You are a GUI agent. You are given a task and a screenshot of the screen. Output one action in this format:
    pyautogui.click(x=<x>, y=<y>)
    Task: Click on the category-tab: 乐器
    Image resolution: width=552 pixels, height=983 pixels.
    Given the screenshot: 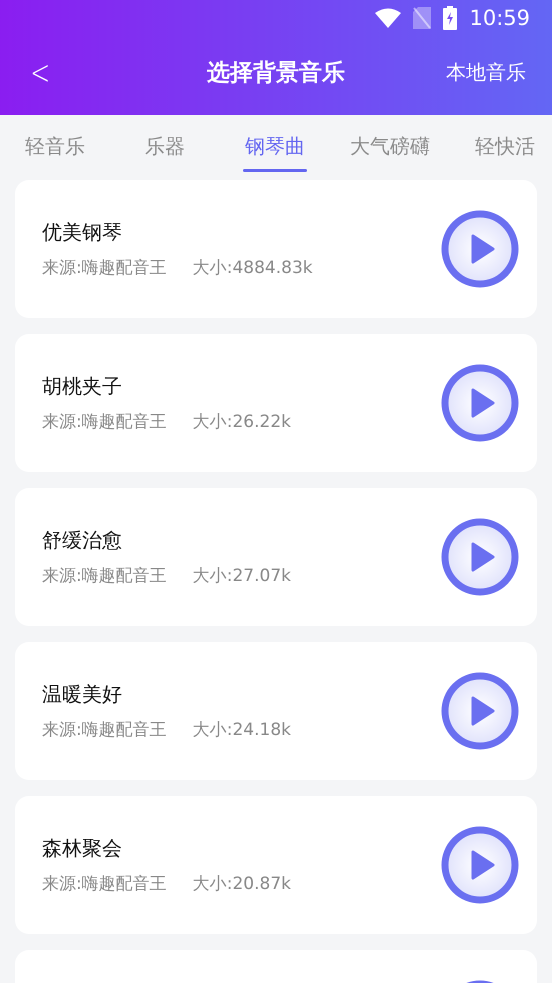 What is the action you would take?
    pyautogui.click(x=165, y=146)
    